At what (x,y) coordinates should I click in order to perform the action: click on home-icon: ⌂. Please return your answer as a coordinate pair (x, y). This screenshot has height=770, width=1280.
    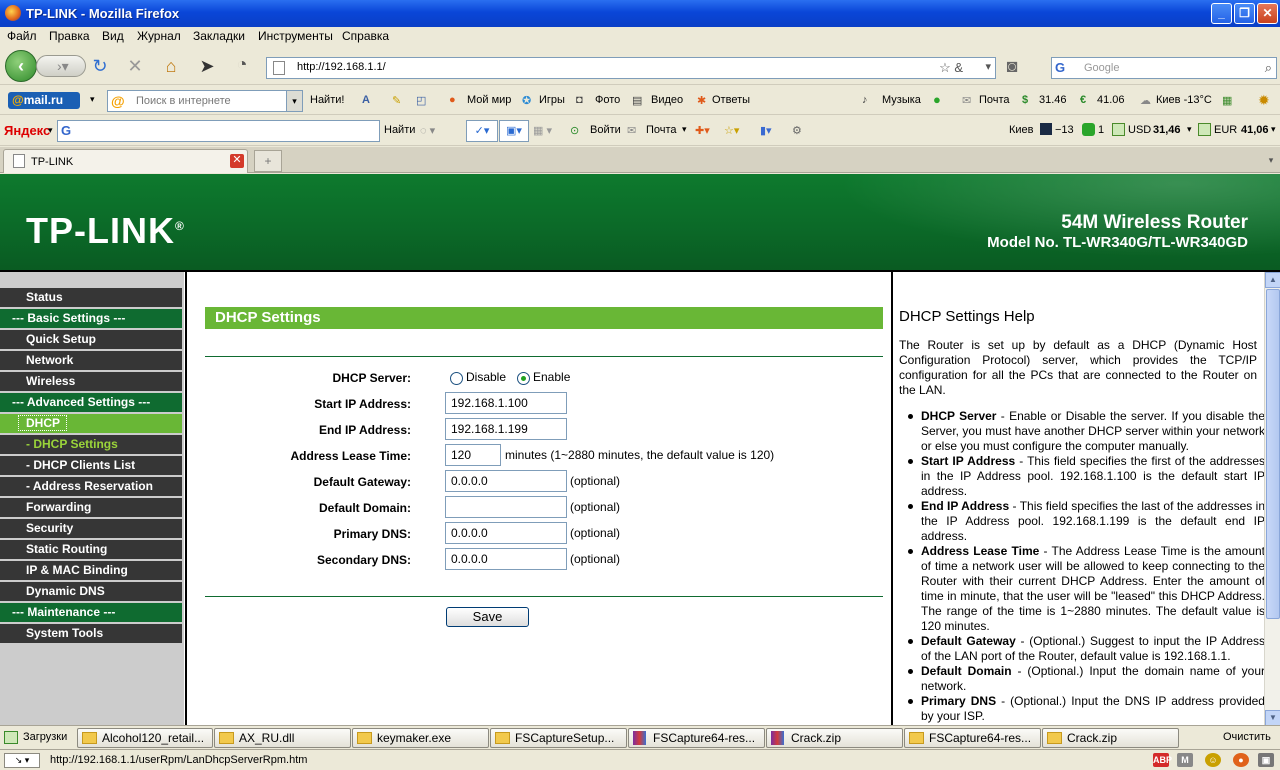
    Looking at the image, I should click on (171, 66).